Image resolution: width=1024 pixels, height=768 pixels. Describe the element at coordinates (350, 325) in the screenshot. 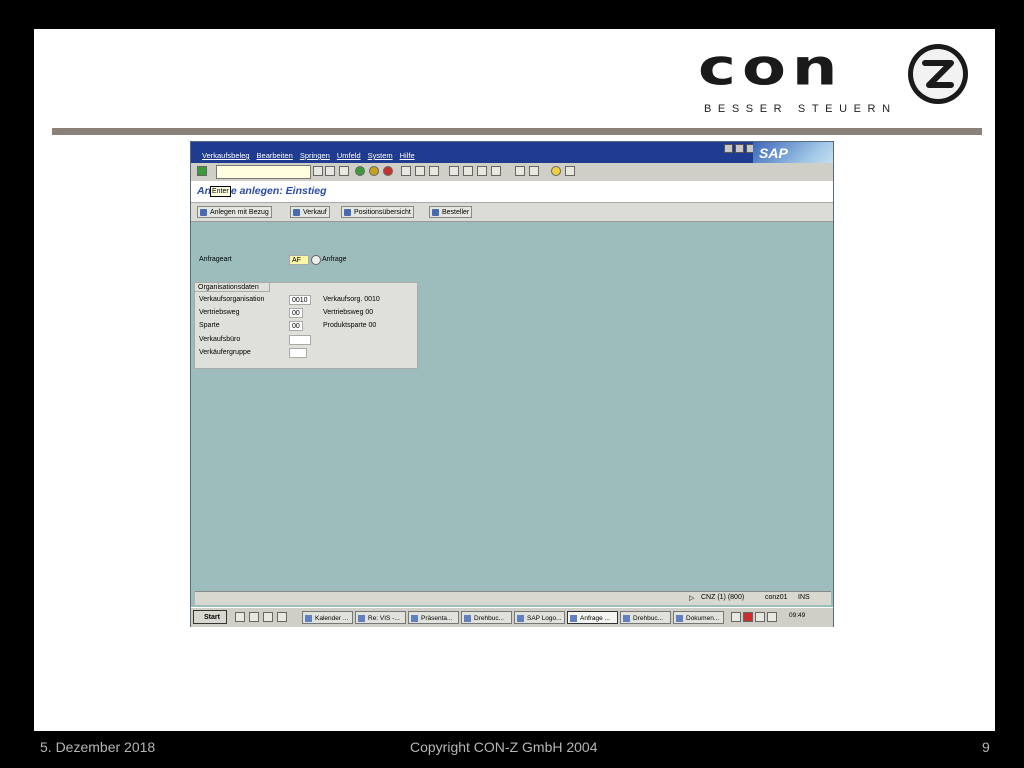

I see `sparte-description: Produktsparte 00` at that location.